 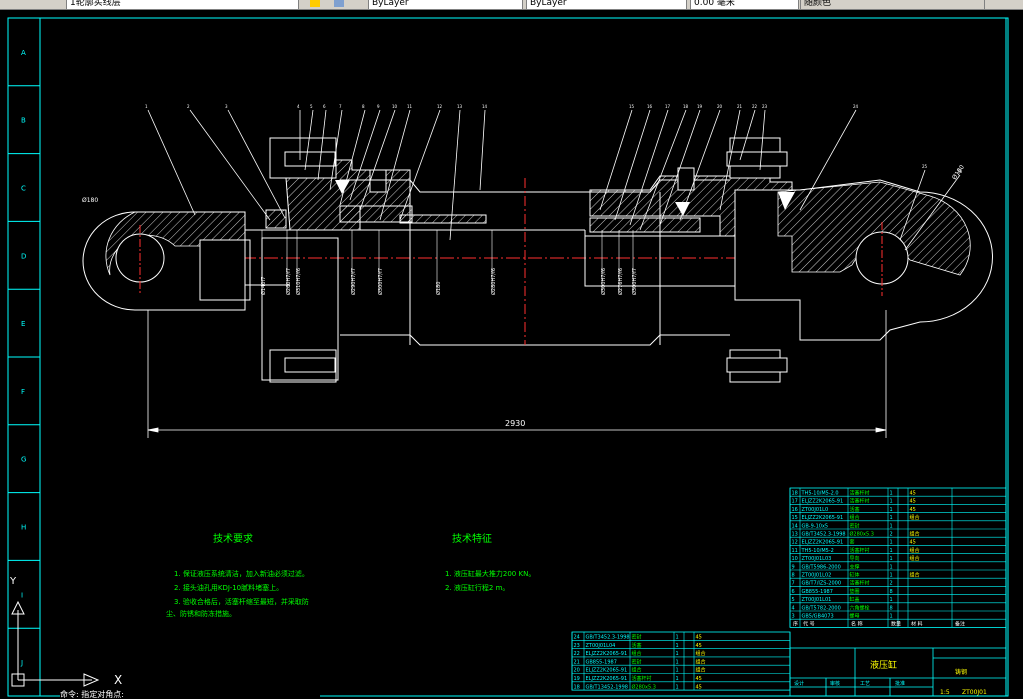 What do you see at coordinates (855, 616) in the screenshot?
I see `bom-cell: 螺母` at bounding box center [855, 616].